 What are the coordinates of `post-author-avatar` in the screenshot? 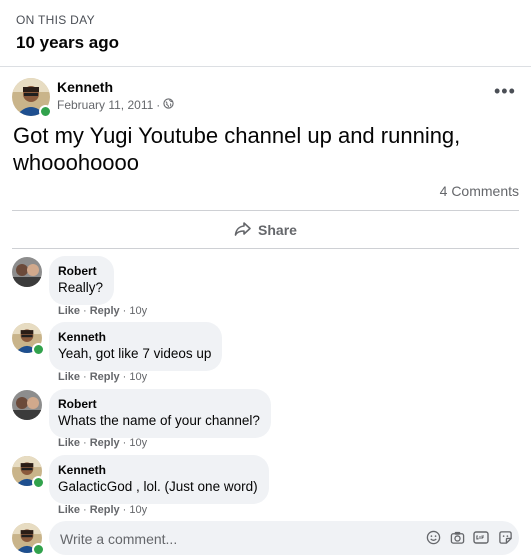 It's located at (32, 98).